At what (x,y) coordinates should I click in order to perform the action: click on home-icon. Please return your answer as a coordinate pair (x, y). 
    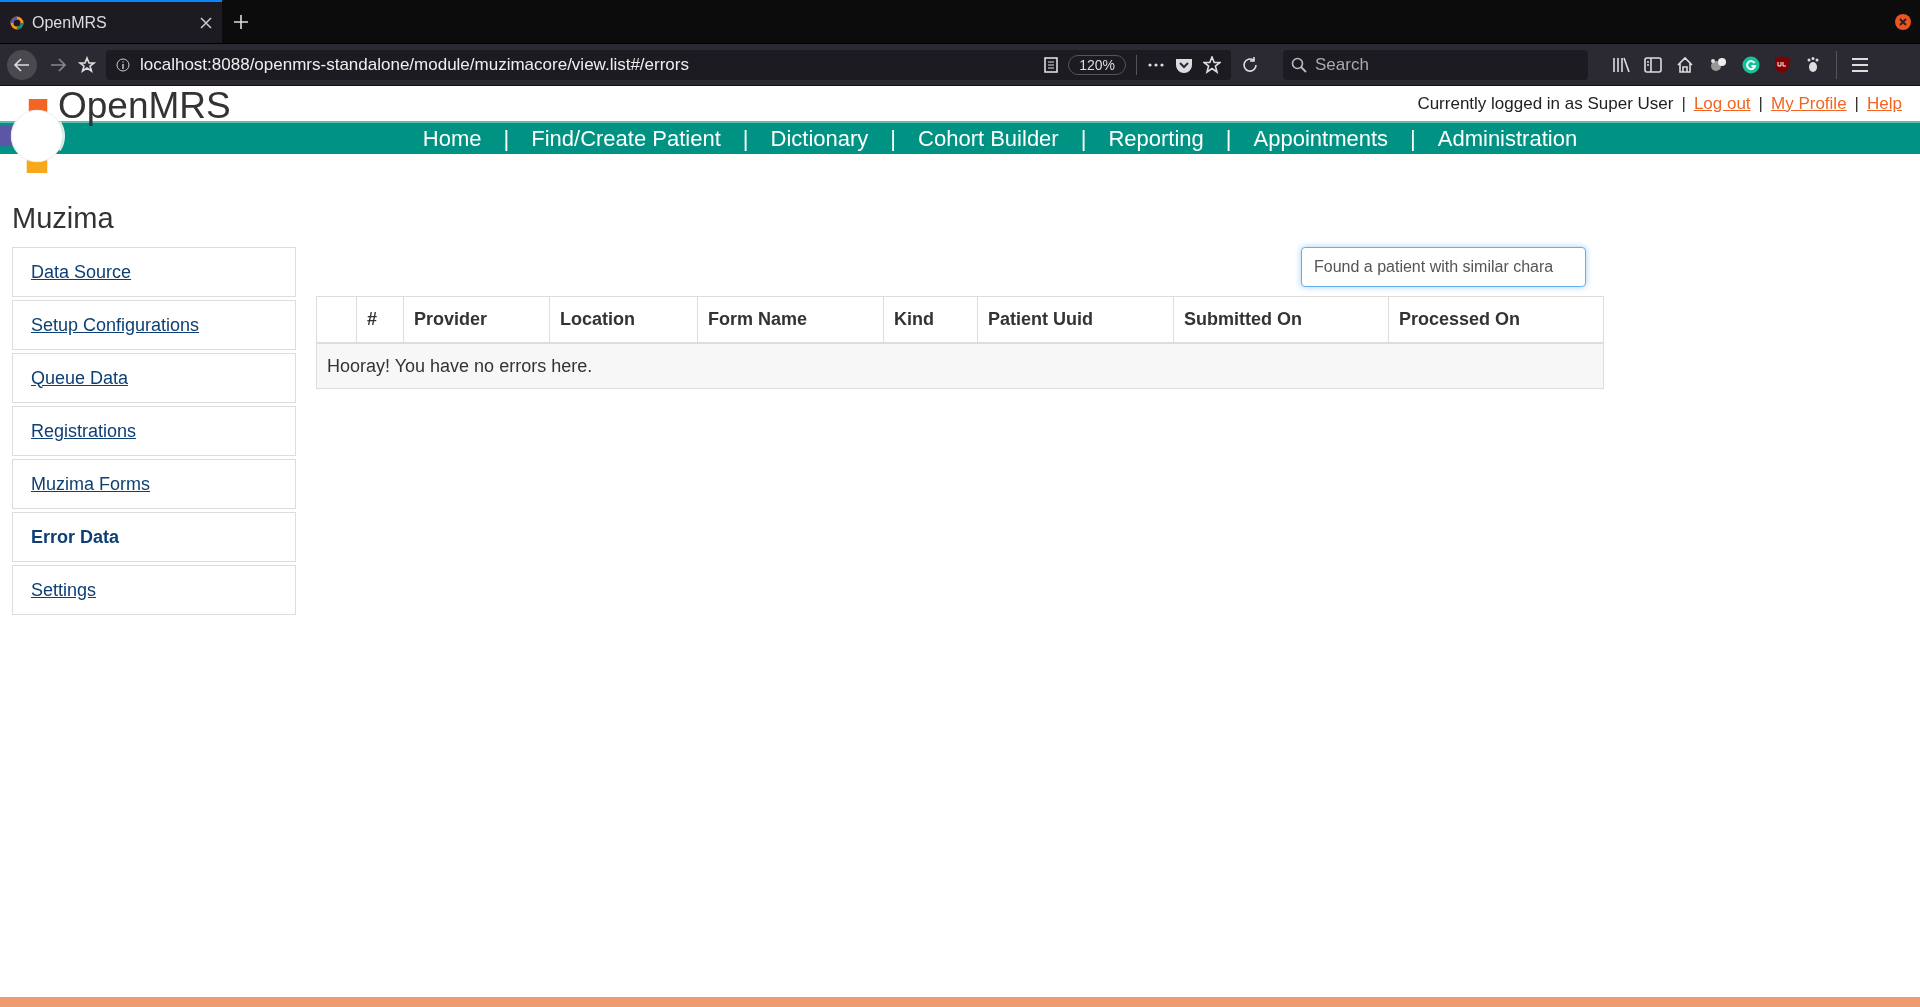
    Looking at the image, I should click on (1685, 64).